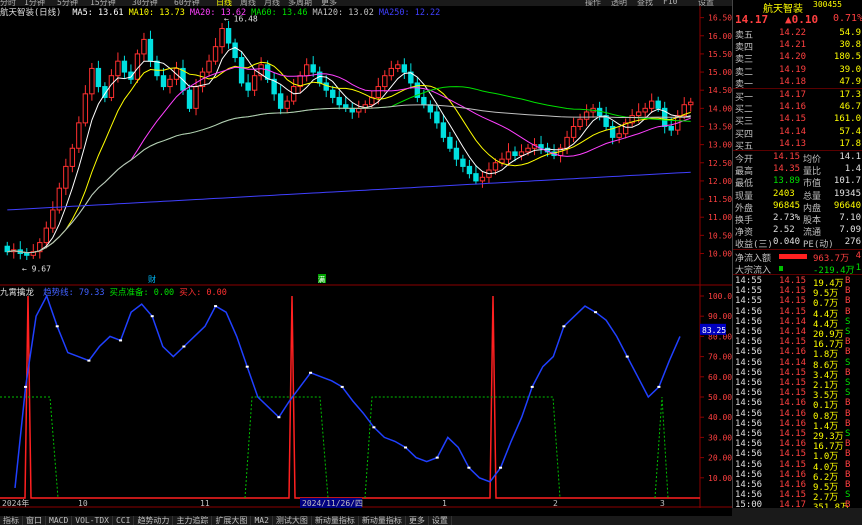 This screenshot has height=525, width=862. I want to click on indicator-tab-0: 指标, so click(11, 520).